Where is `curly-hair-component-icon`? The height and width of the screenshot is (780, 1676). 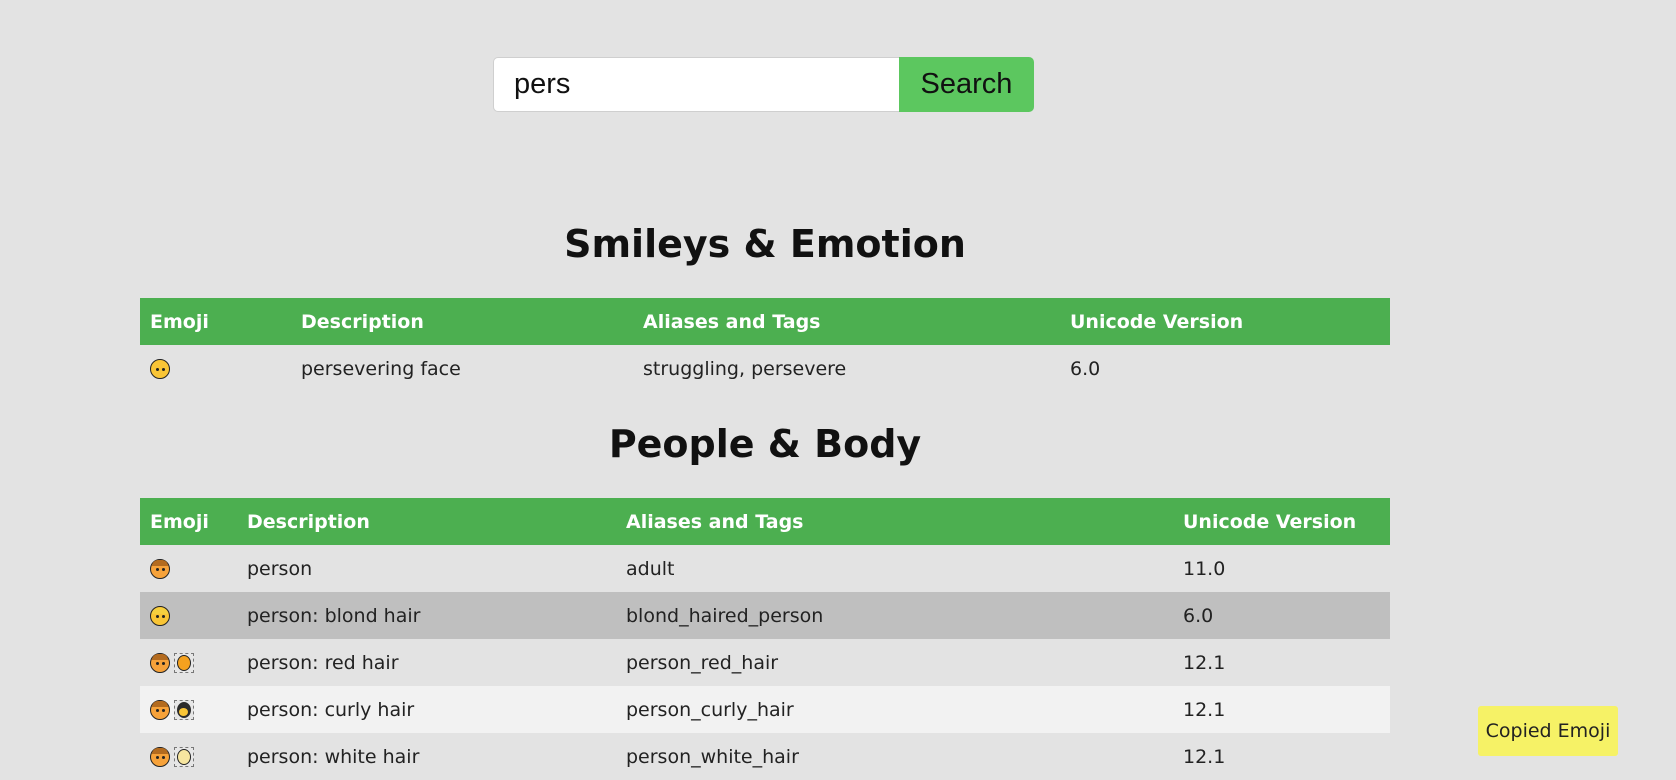 curly-hair-component-icon is located at coordinates (184, 710).